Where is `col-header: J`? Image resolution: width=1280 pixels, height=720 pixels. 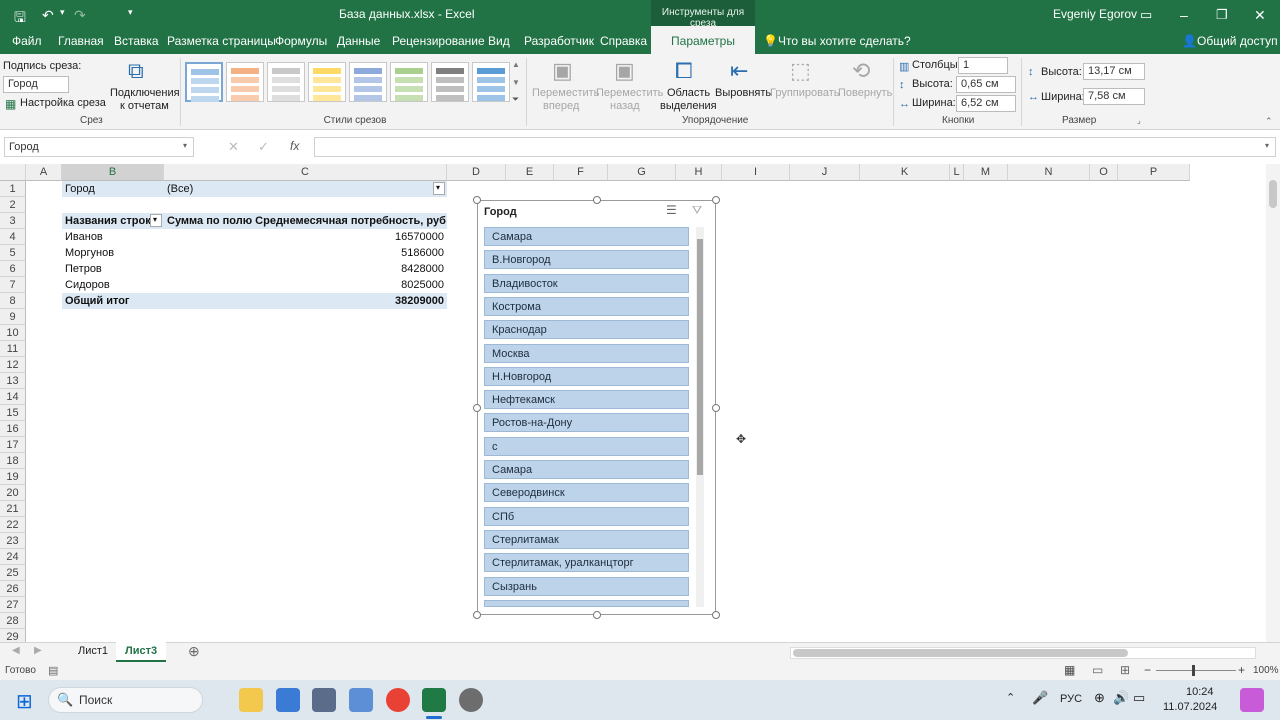
col-header: J is located at coordinates (825, 172).